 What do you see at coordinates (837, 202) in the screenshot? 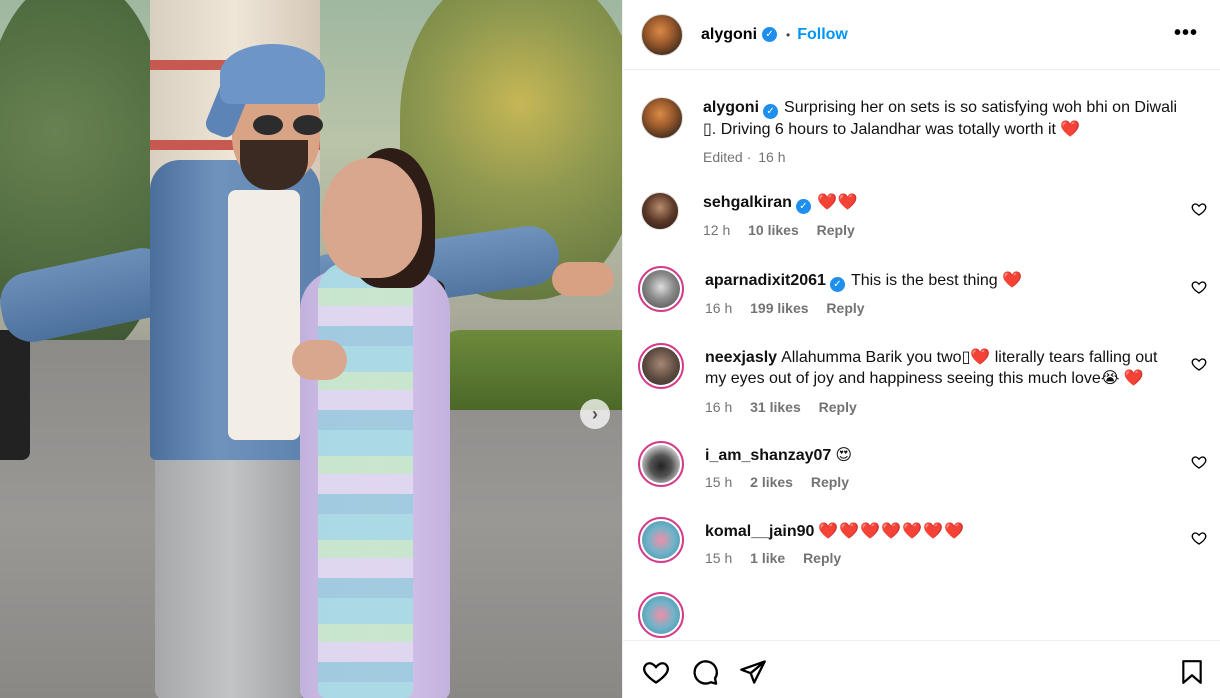
I see `comment-text: ❤️❤️` at bounding box center [837, 202].